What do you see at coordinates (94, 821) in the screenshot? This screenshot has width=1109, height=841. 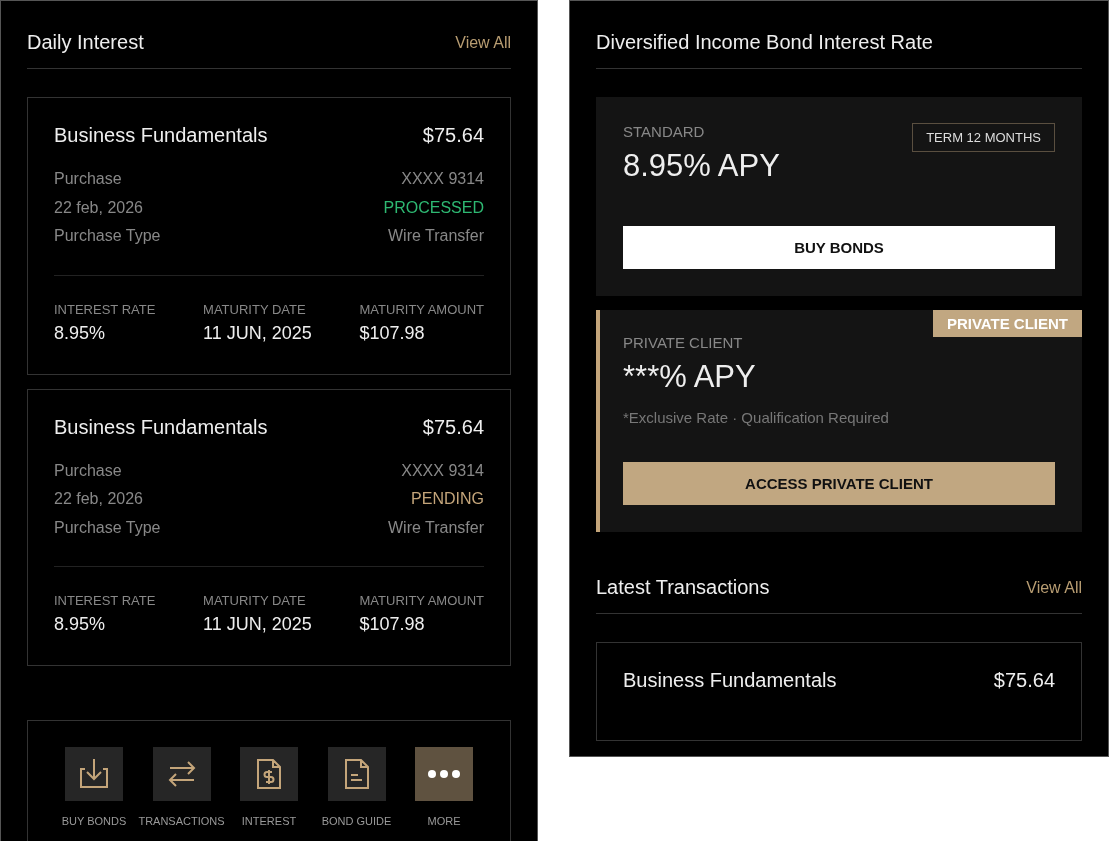 I see `action-label: BUY BONDS` at bounding box center [94, 821].